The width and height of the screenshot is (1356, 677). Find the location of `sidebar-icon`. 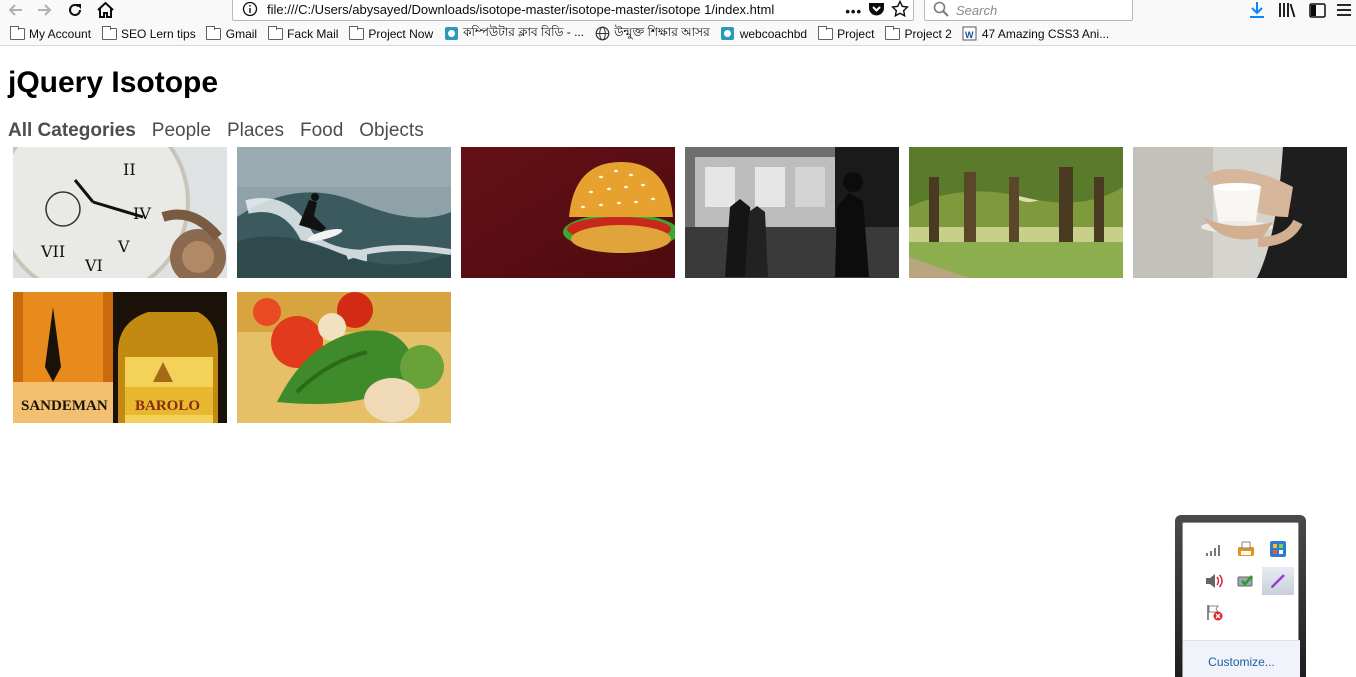

sidebar-icon is located at coordinates (1317, 10).